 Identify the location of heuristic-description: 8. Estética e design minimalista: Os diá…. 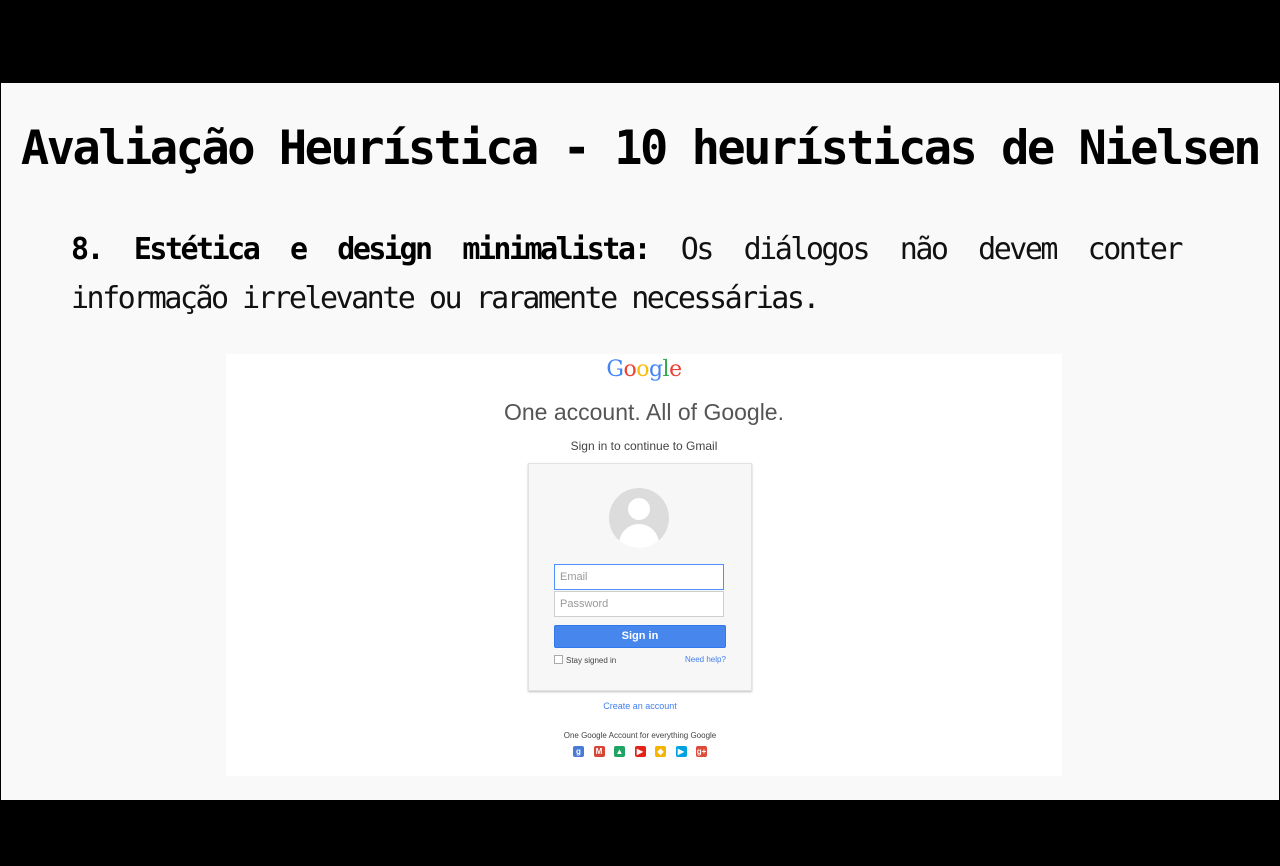
(627, 274).